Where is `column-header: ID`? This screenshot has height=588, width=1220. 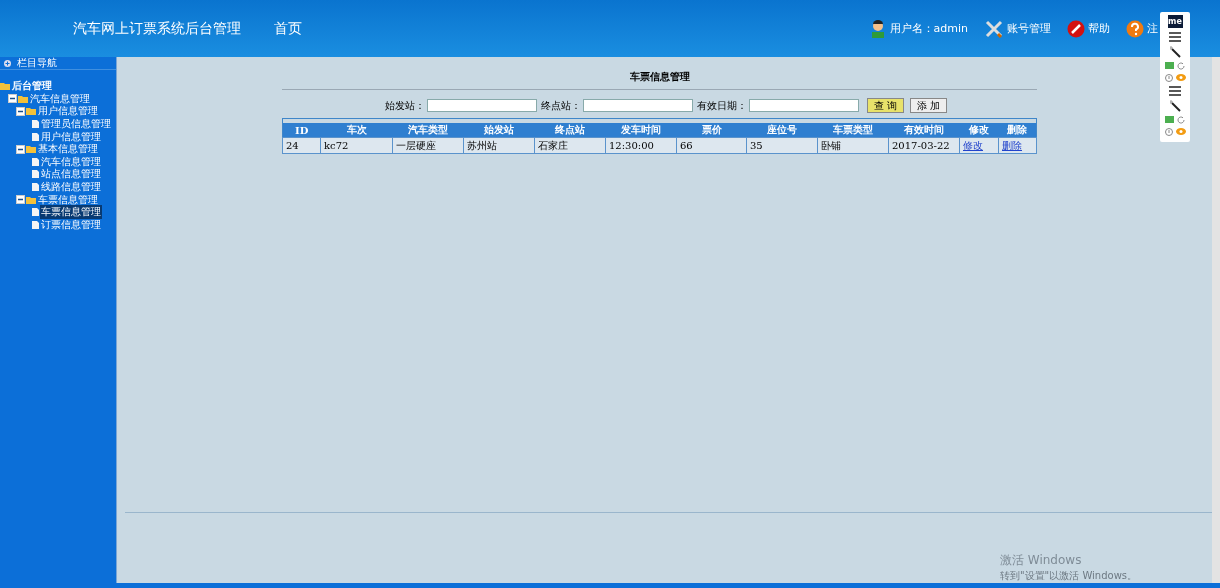 column-header: ID is located at coordinates (301, 130).